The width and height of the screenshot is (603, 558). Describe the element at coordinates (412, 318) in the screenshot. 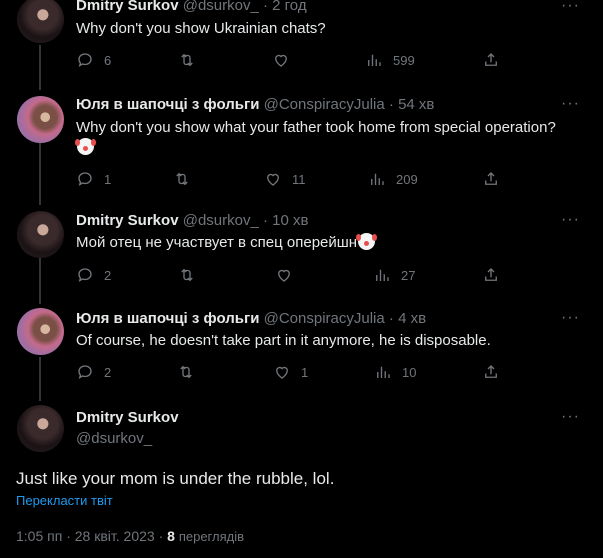

I see `tweet-time: 4 хв` at that location.